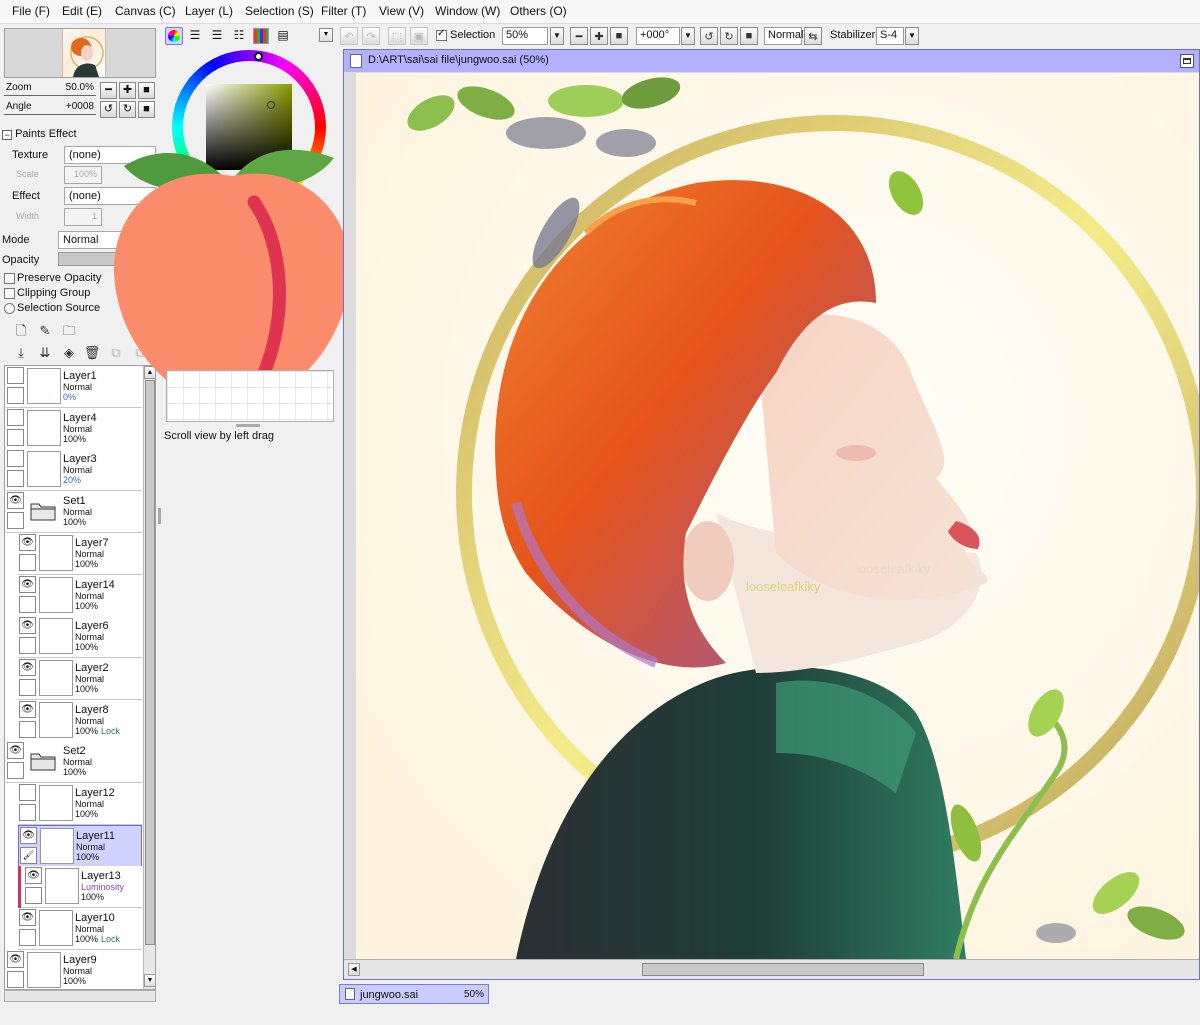 Image resolution: width=1200 pixels, height=1025 pixels. Describe the element at coordinates (709, 36) in the screenshot. I see `rotate-ccw-button: ↺` at that location.